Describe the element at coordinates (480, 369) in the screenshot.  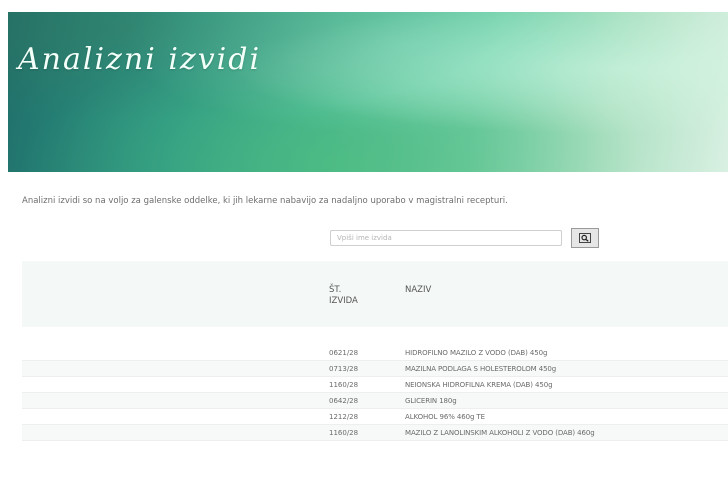
I see `cell-naziv: MAZILNA PODLAGA S HOLESTEROLOM 450g` at that location.